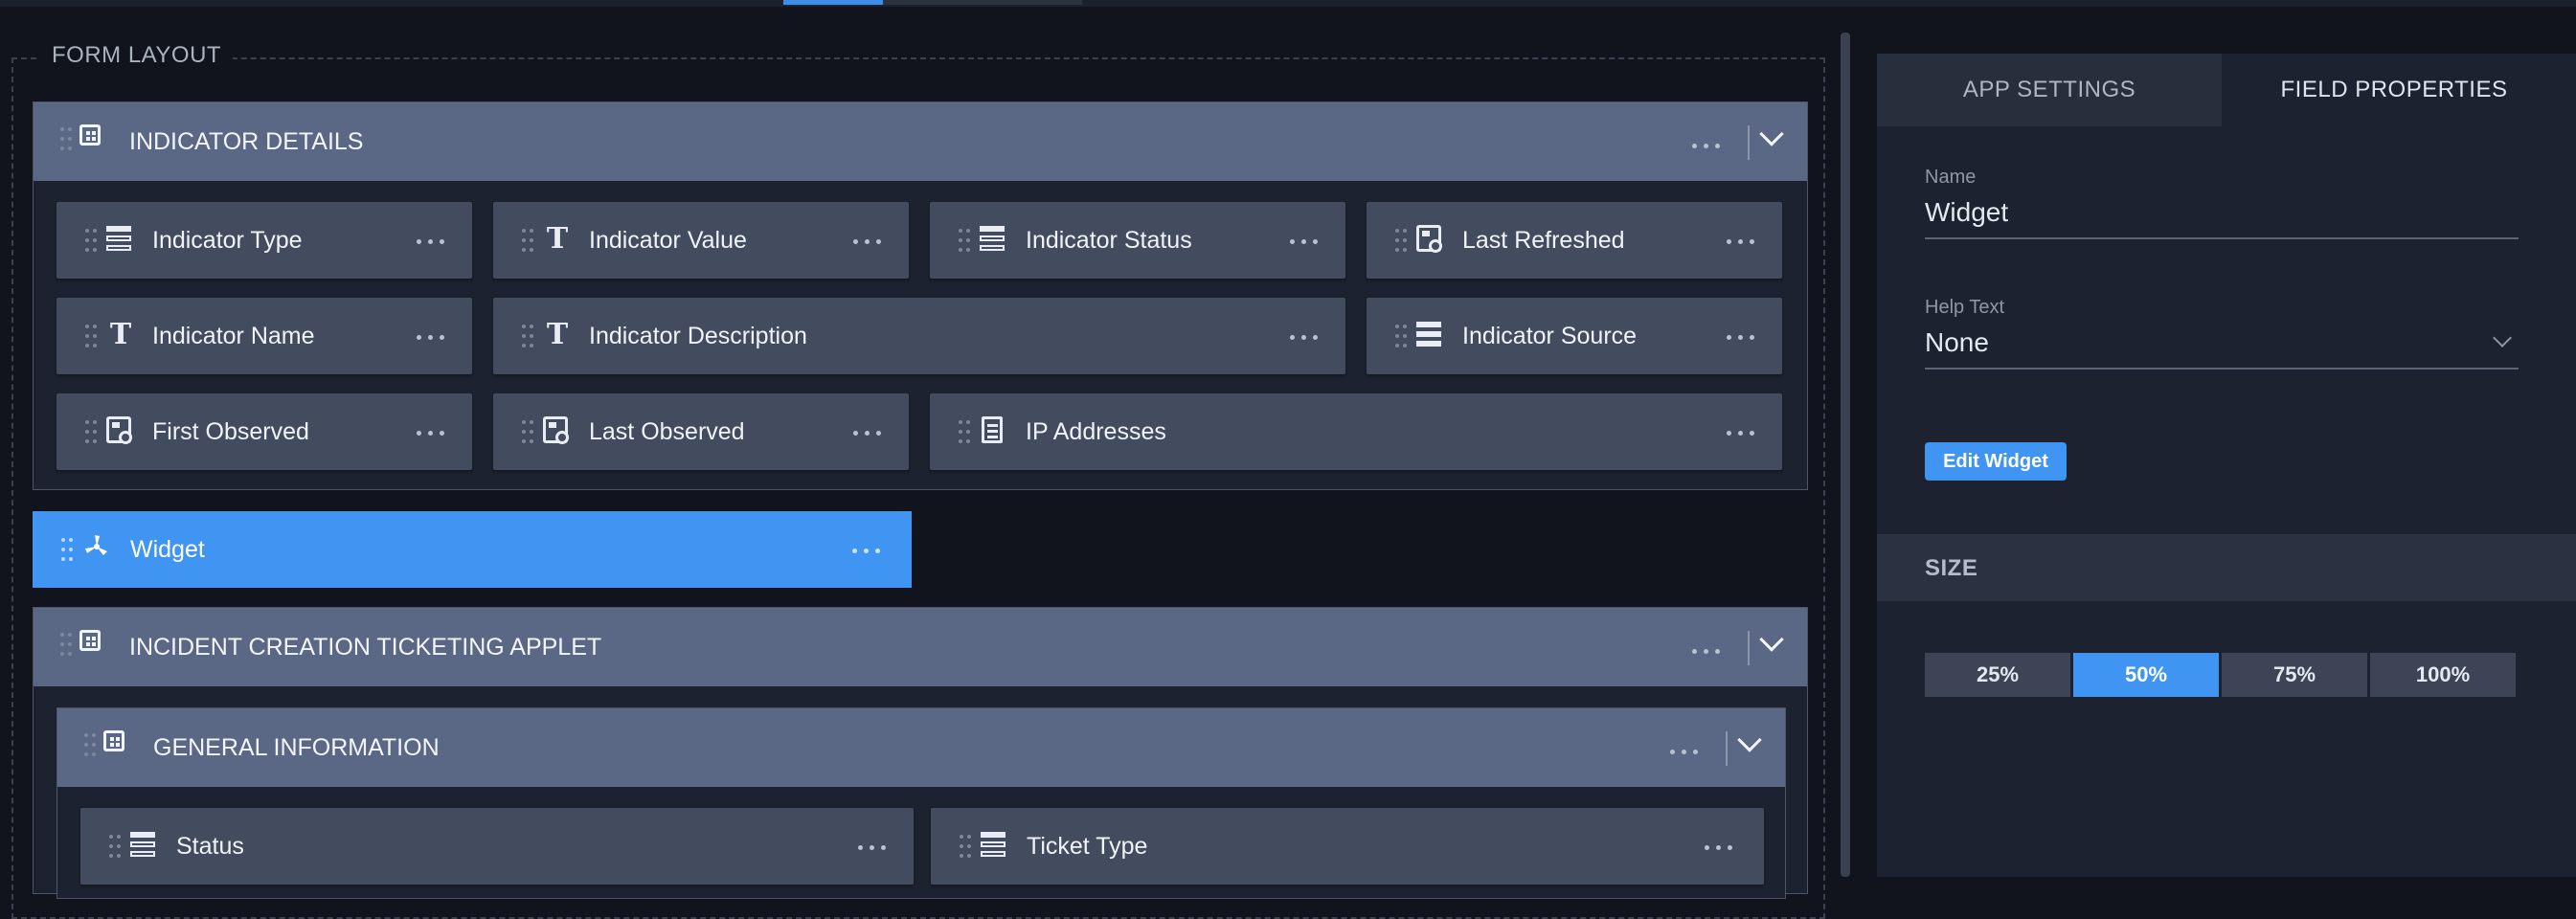  What do you see at coordinates (1965, 307) in the screenshot?
I see `help-text-label: Help Text` at bounding box center [1965, 307].